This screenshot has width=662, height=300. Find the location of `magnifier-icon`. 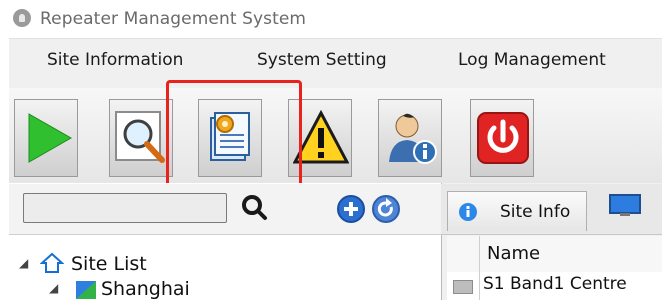

magnifier-icon is located at coordinates (140, 137).